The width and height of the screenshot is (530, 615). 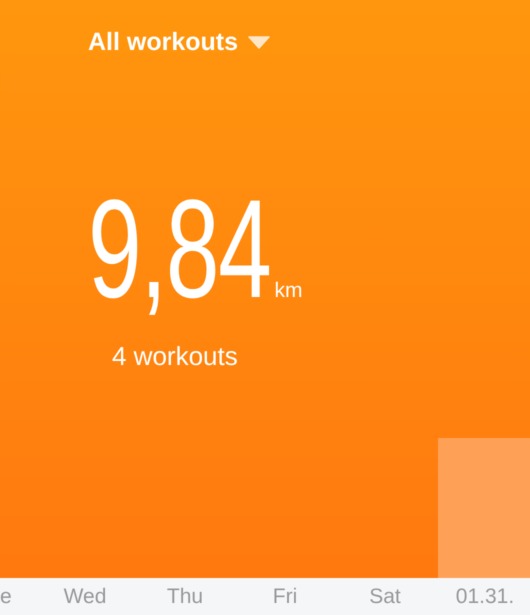 I want to click on caret-icon, so click(x=259, y=42).